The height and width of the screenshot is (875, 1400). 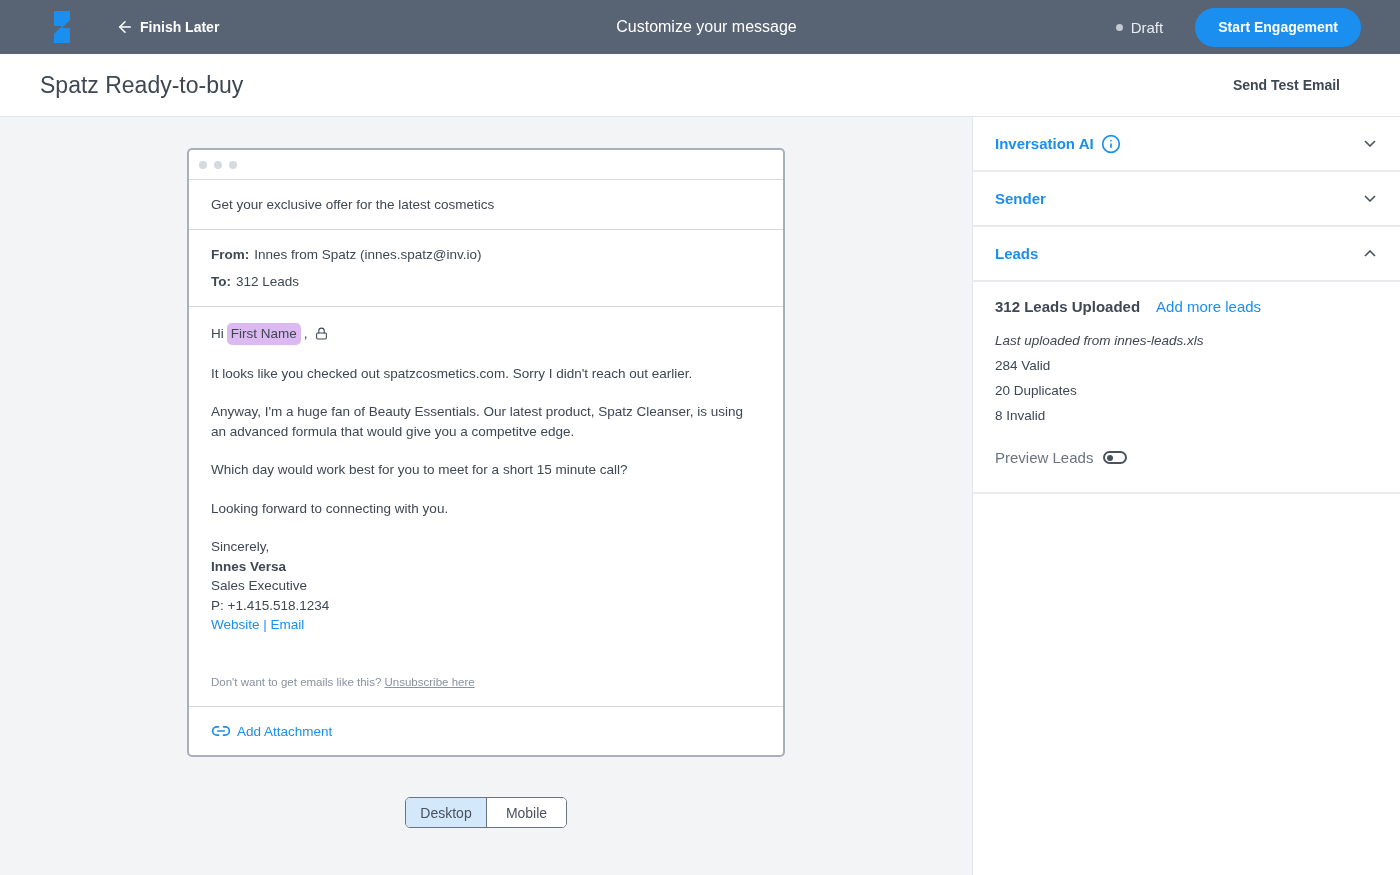 I want to click on send-test-email-button: Send Test Email, so click(x=1286, y=85).